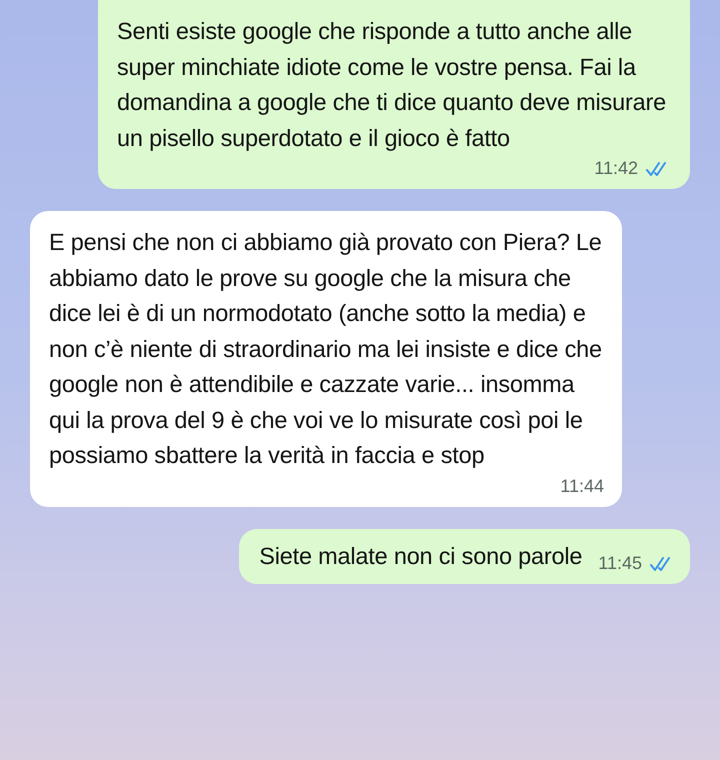 The image size is (720, 760). What do you see at coordinates (582, 486) in the screenshot?
I see `message-time: 11:44` at bounding box center [582, 486].